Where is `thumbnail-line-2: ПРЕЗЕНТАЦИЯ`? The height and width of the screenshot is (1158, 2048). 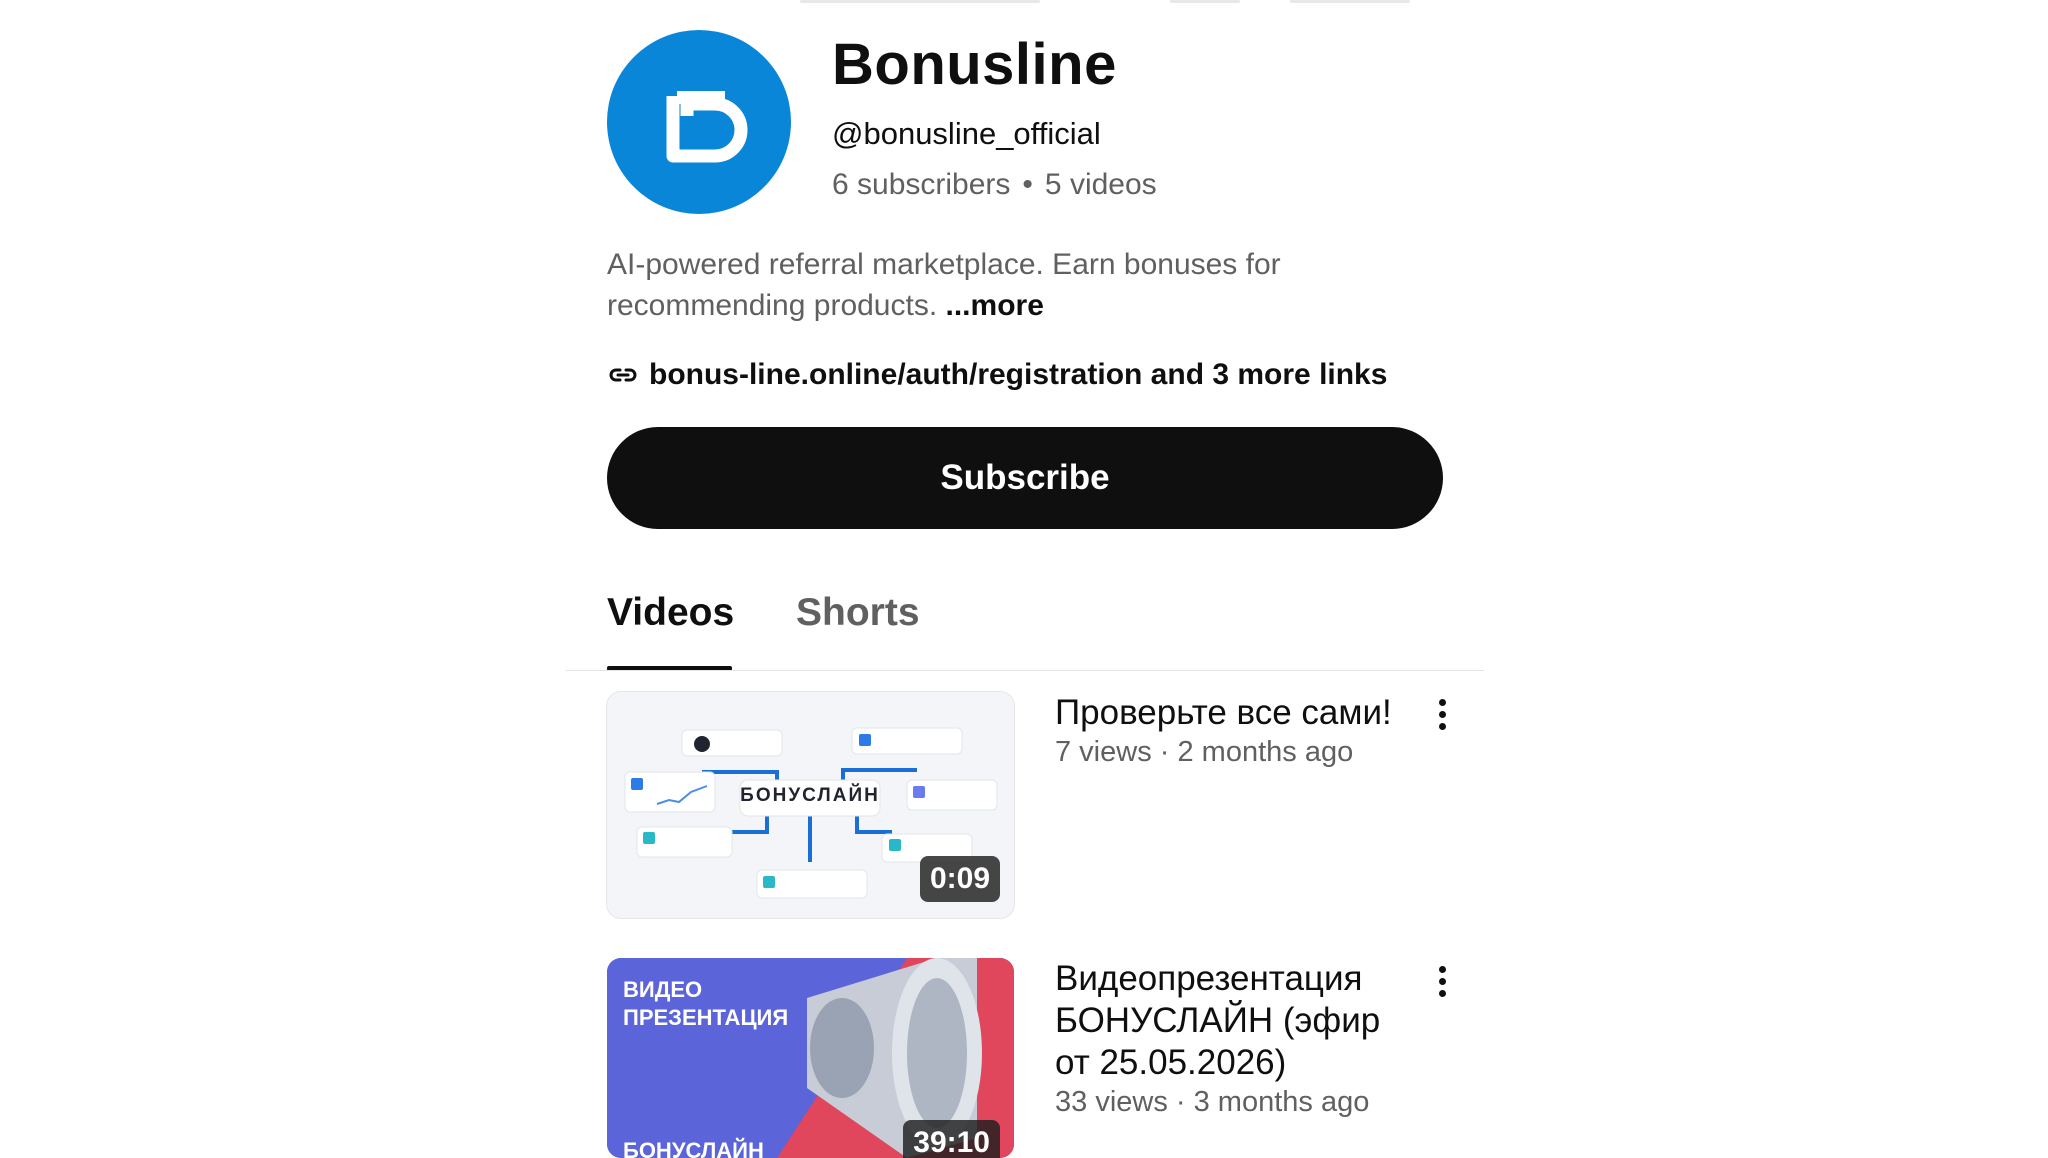
thumbnail-line-2: ПРЕЗЕНТАЦИЯ is located at coordinates (706, 1017).